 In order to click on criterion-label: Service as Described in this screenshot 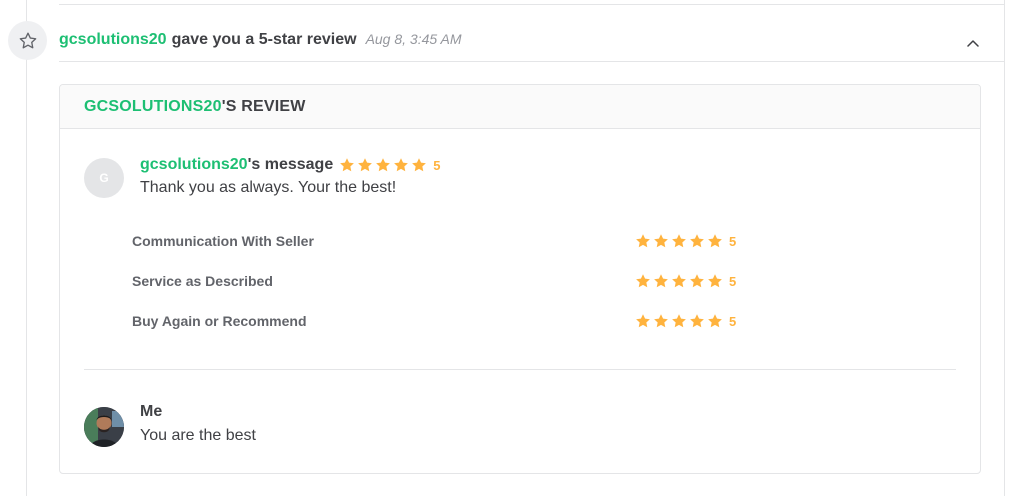, I will do `click(202, 281)`.